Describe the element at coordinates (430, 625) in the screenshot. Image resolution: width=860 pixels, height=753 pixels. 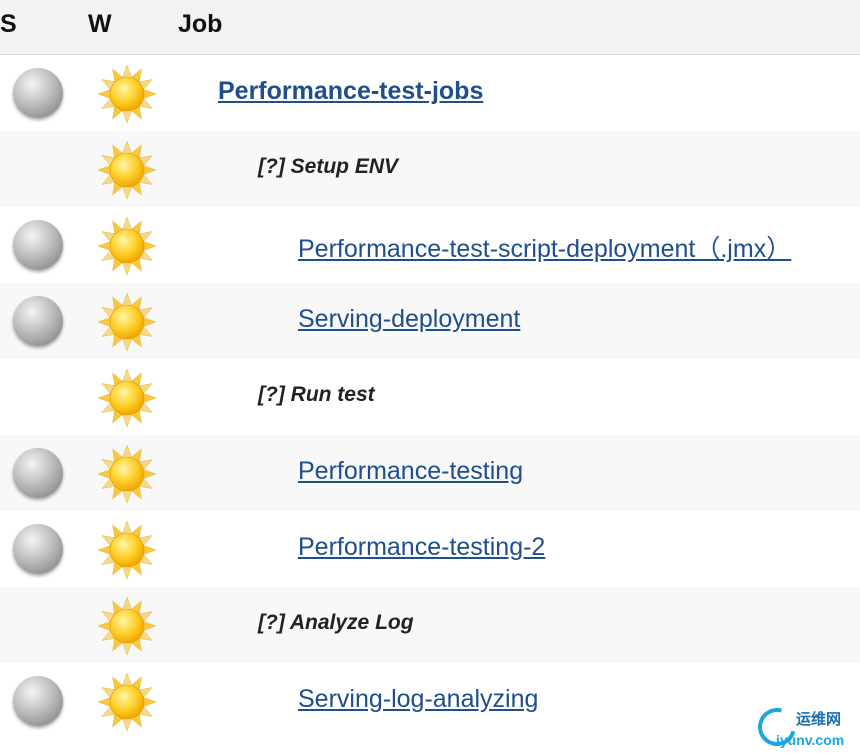
I see `section-row: [?] Analyze Log` at that location.